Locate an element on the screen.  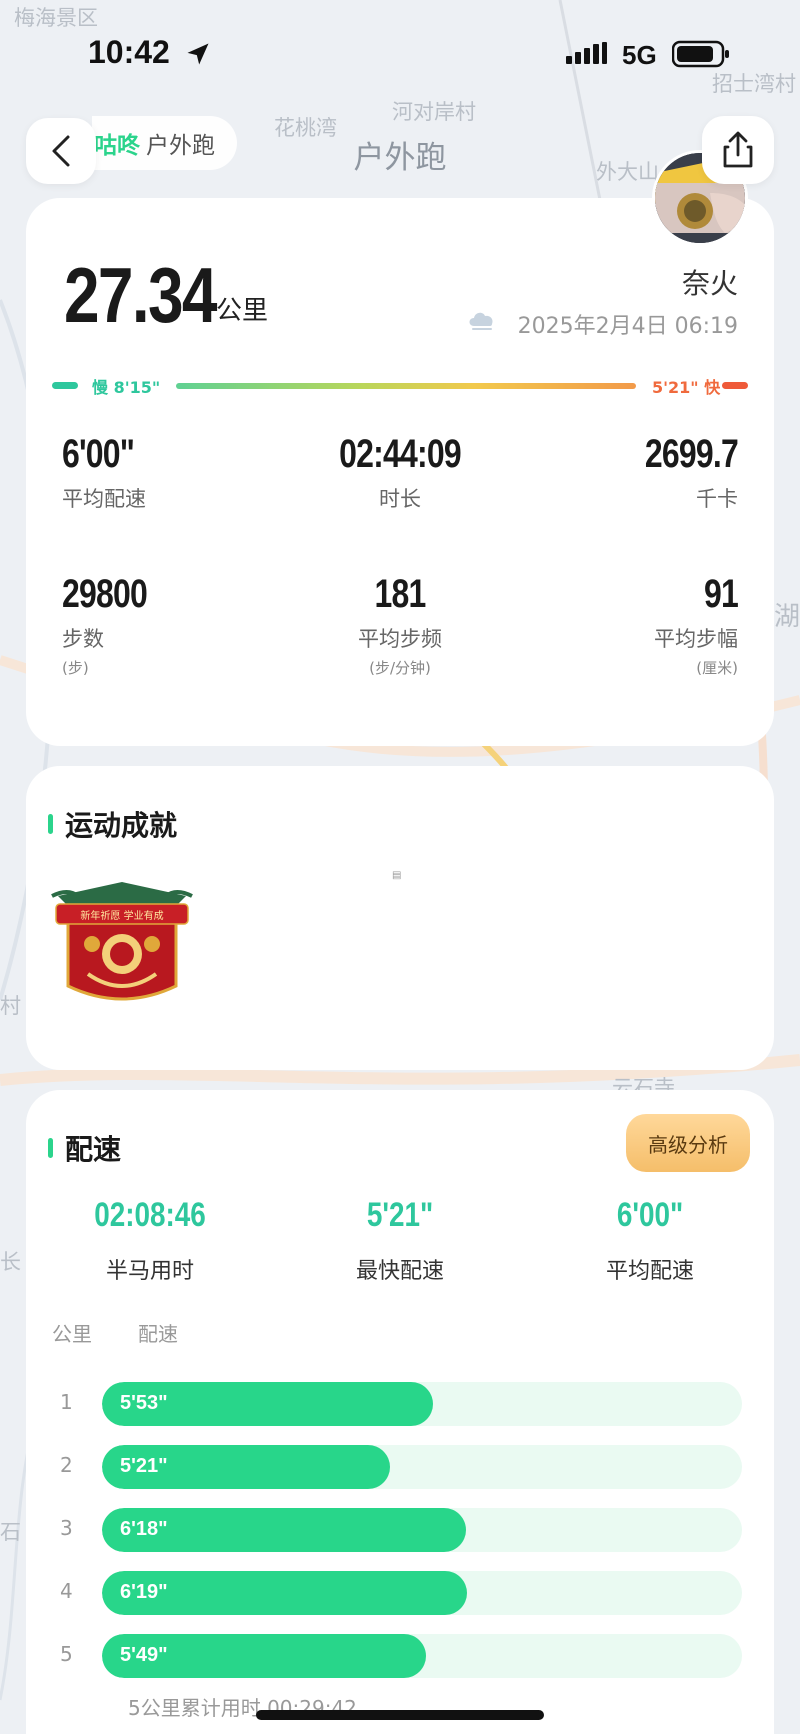
pace-scale-slow-marker is located at coordinates (65, 385).